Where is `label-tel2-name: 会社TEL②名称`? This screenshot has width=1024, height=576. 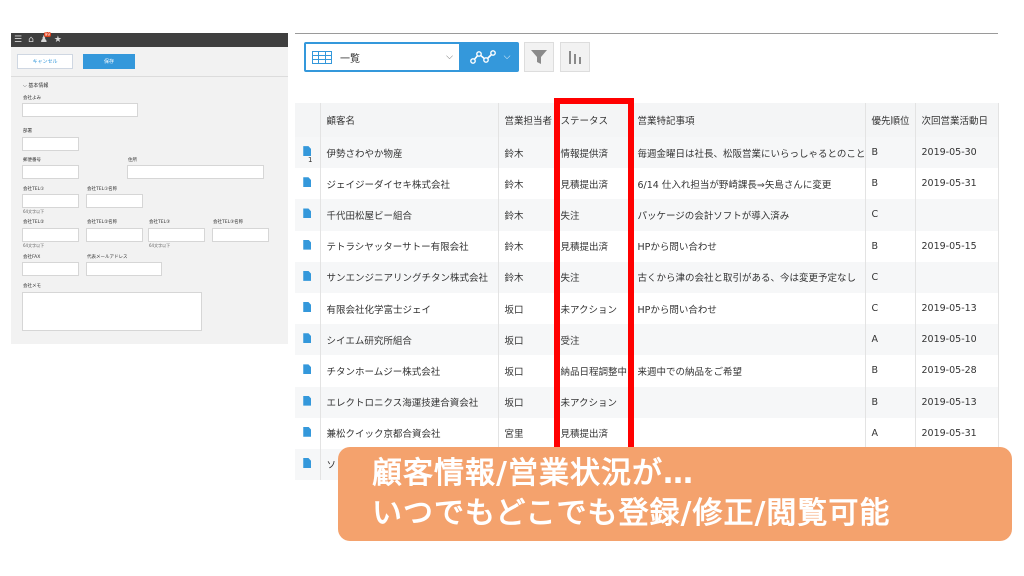 label-tel2-name: 会社TEL②名称 is located at coordinates (102, 222).